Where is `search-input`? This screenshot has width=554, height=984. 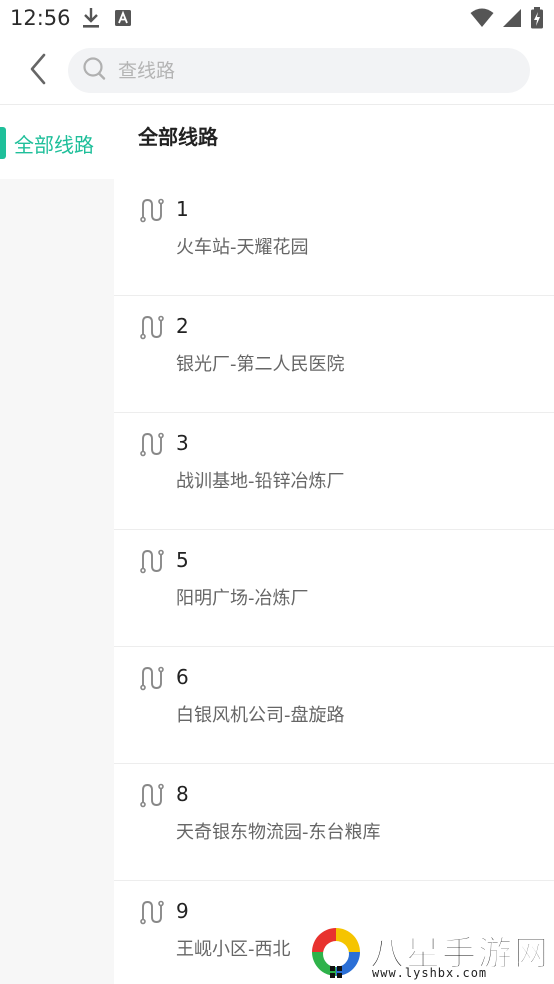 search-input is located at coordinates (308, 70).